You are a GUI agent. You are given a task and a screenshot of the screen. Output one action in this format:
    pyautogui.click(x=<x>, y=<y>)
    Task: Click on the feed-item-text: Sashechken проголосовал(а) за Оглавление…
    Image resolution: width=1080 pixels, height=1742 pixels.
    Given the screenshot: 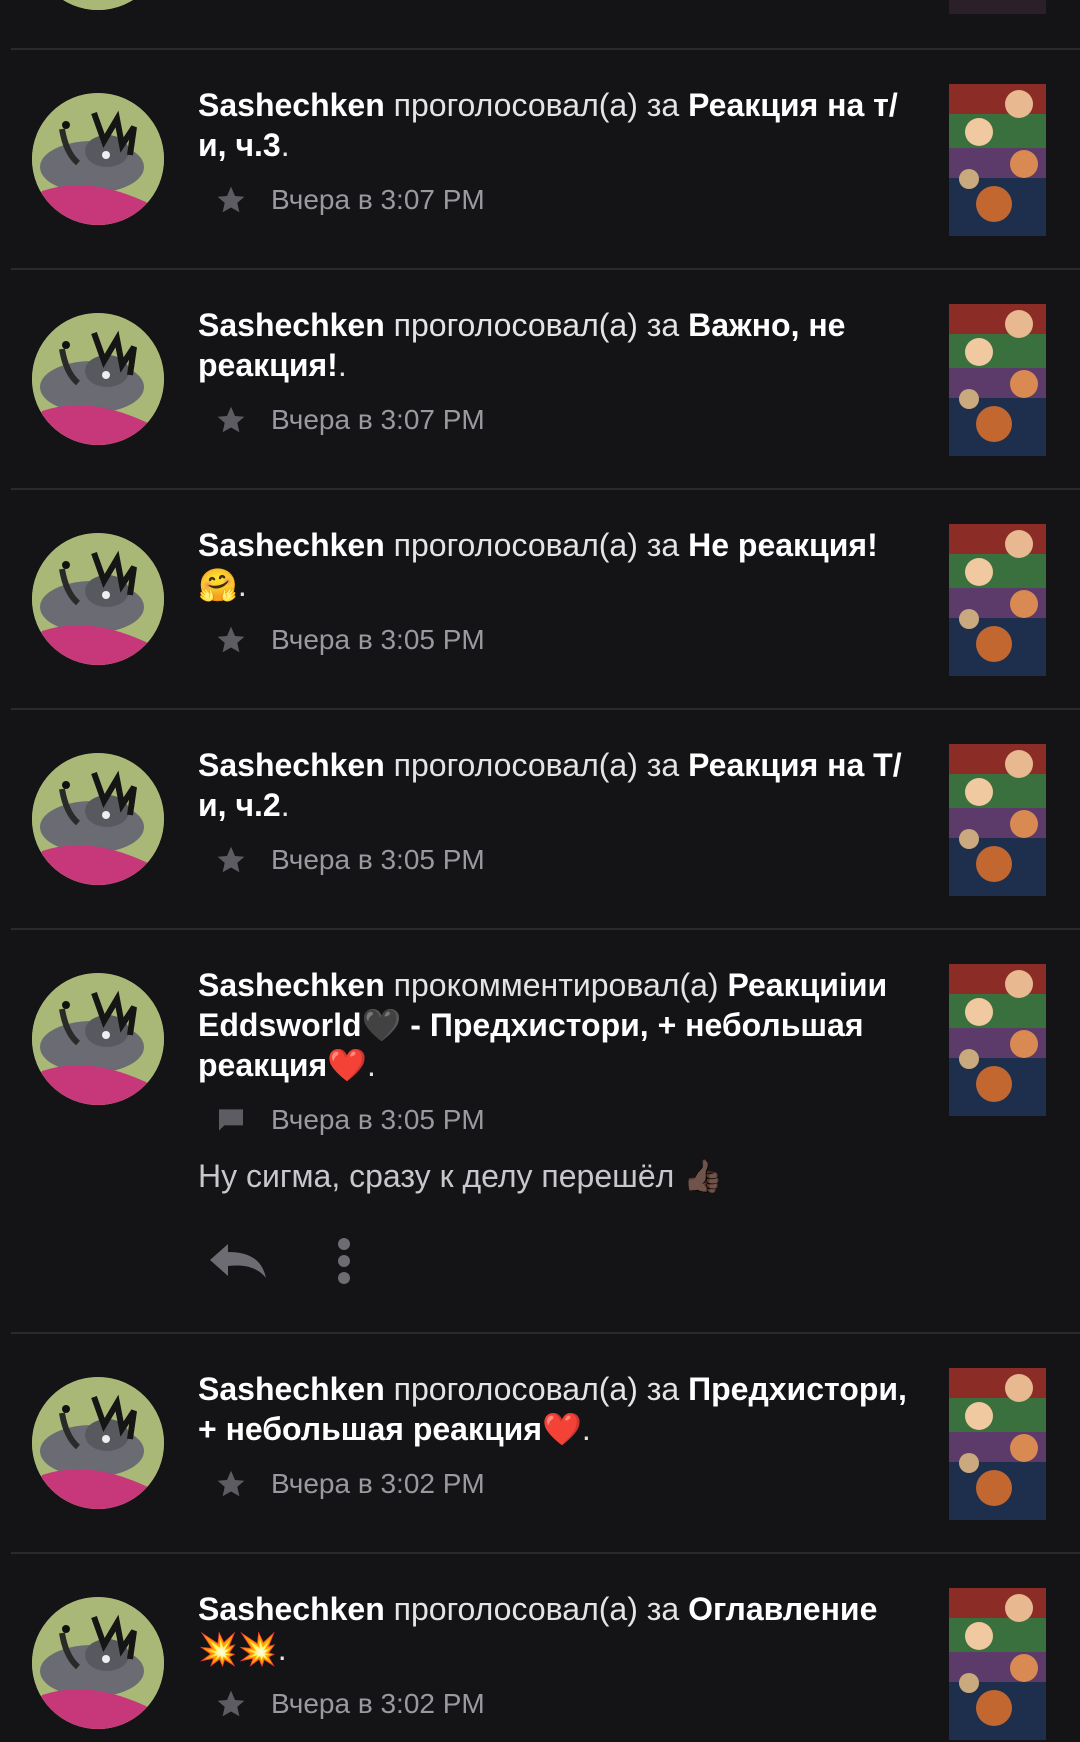 What is the action you would take?
    pyautogui.click(x=559, y=1629)
    